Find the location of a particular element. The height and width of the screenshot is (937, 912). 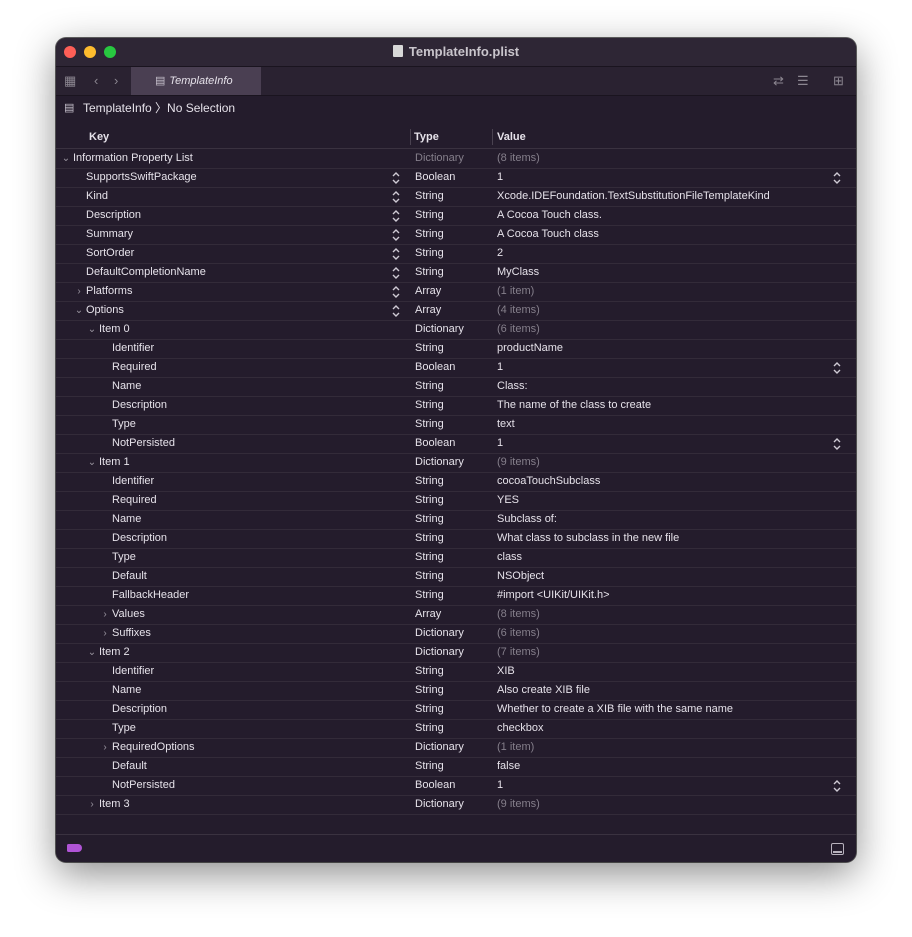

row-key: SupportsSwiftPackage is located at coordinates (141, 177).